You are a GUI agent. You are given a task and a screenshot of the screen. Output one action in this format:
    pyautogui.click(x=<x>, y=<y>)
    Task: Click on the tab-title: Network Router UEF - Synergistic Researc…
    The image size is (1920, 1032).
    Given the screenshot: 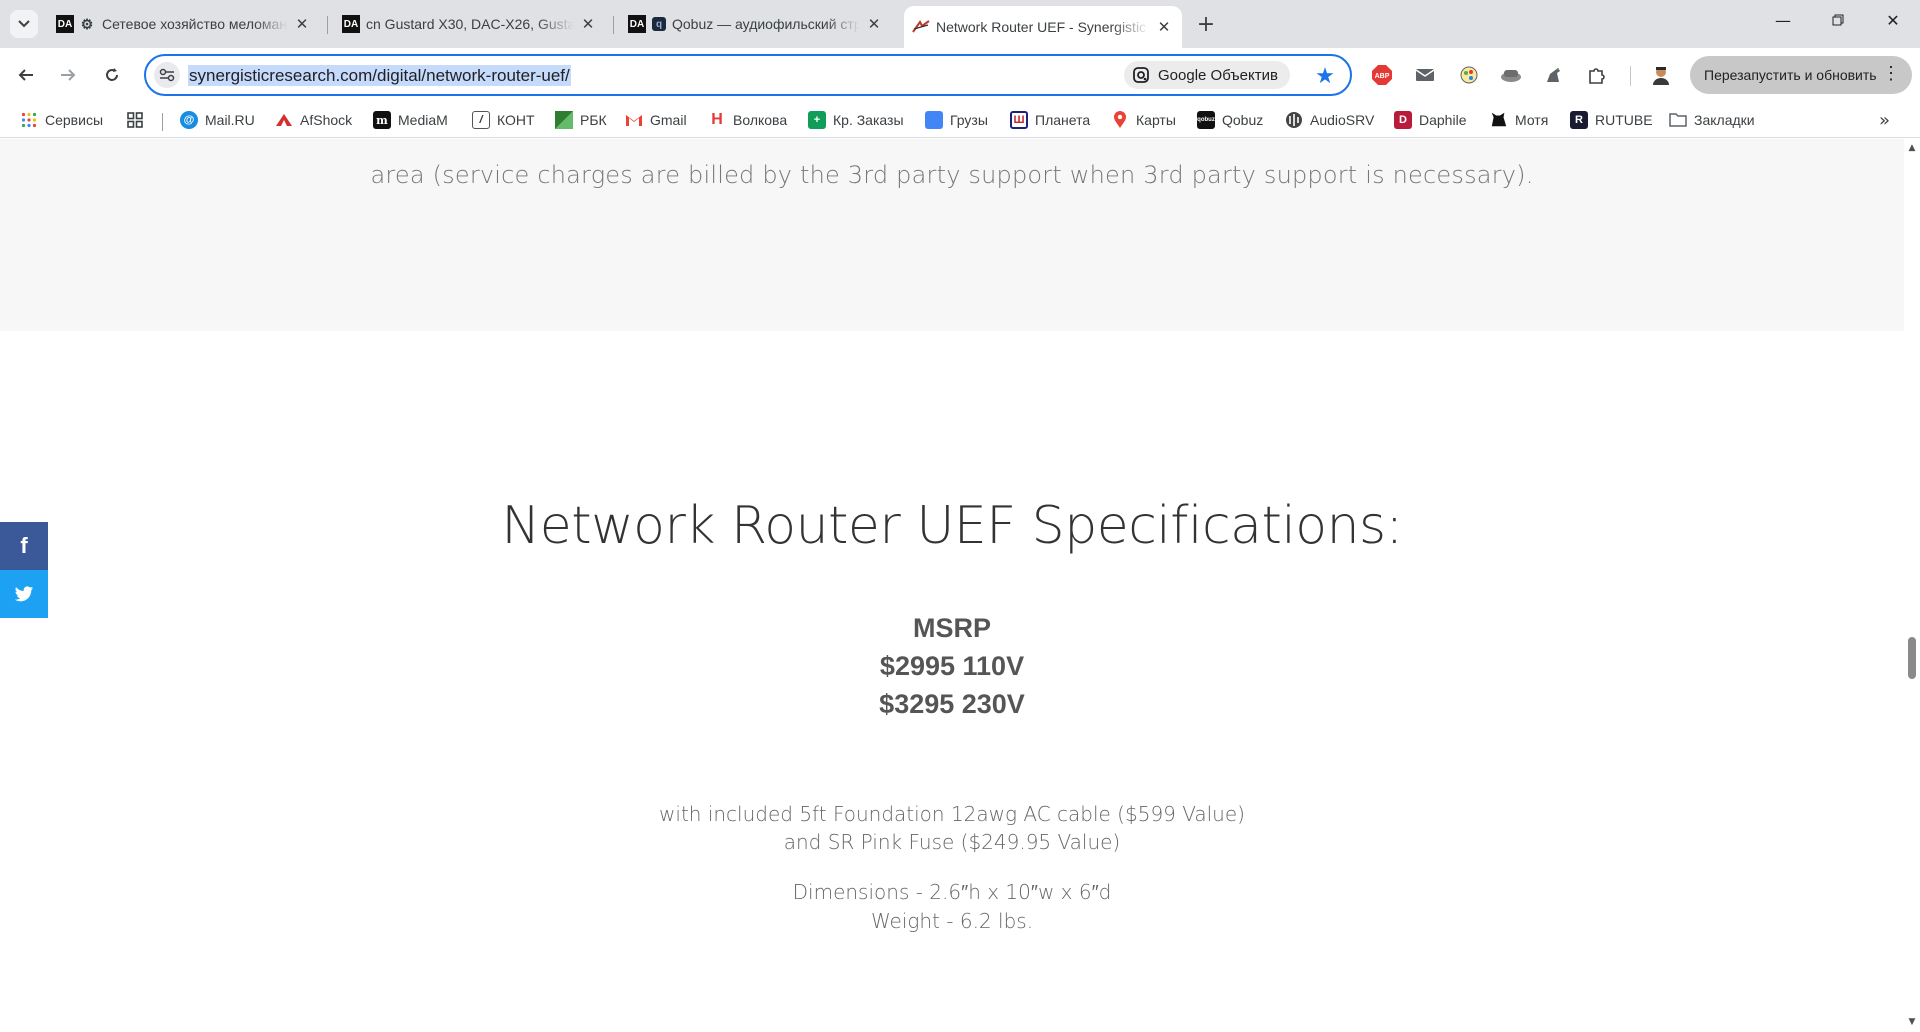 What is the action you would take?
    pyautogui.click(x=1043, y=27)
    